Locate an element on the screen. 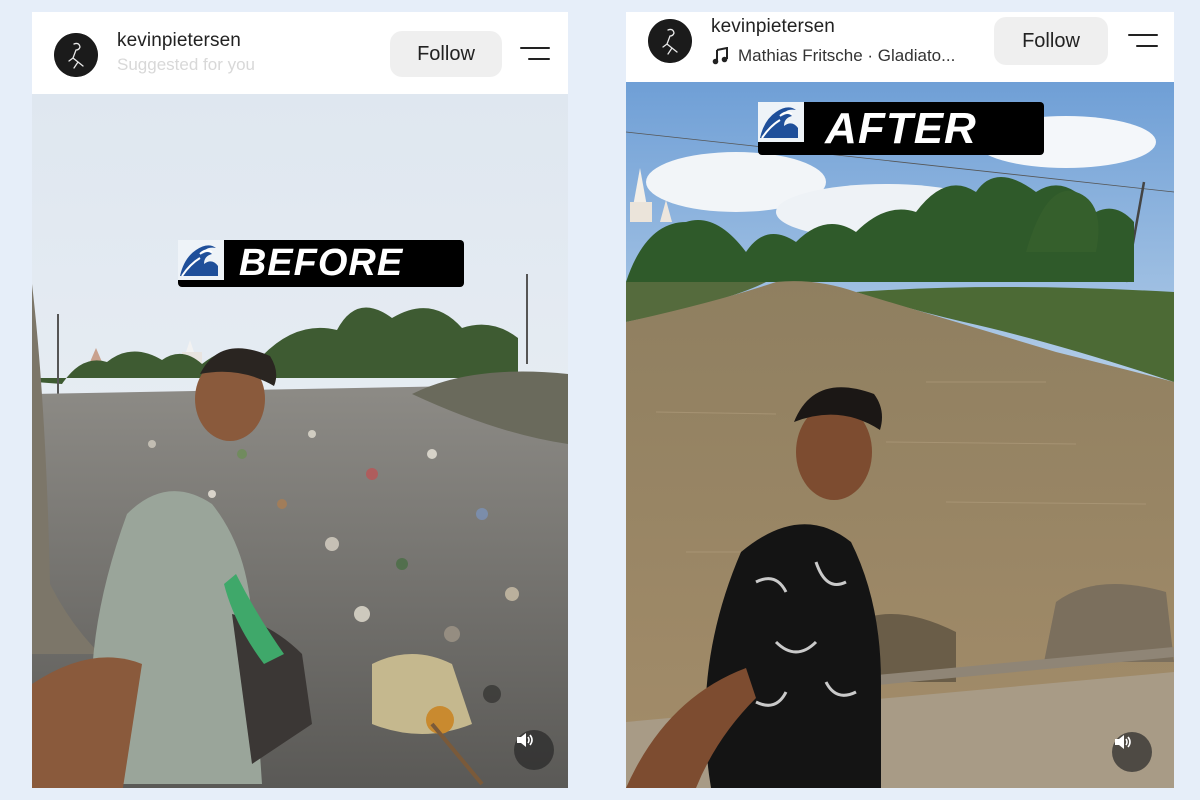  before-label: BEFORE is located at coordinates (321, 263).